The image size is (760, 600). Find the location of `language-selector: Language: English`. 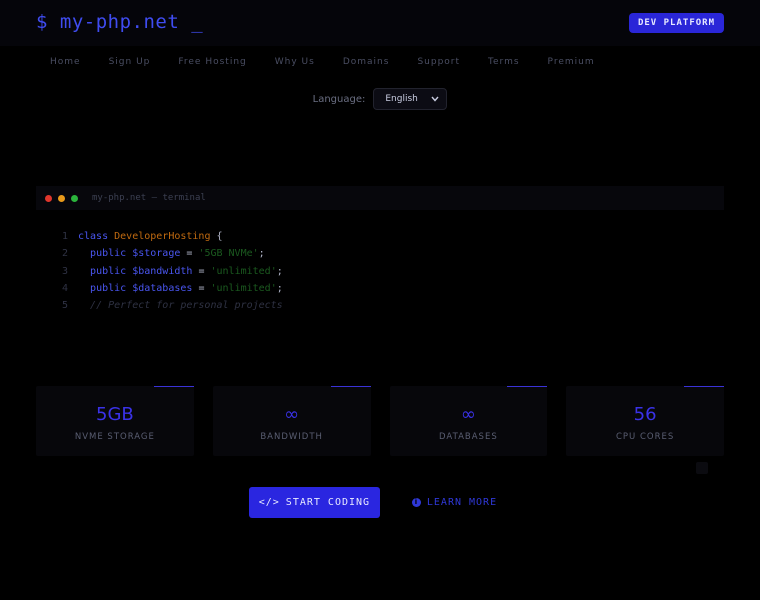

language-selector: Language: English is located at coordinates (380, 99).